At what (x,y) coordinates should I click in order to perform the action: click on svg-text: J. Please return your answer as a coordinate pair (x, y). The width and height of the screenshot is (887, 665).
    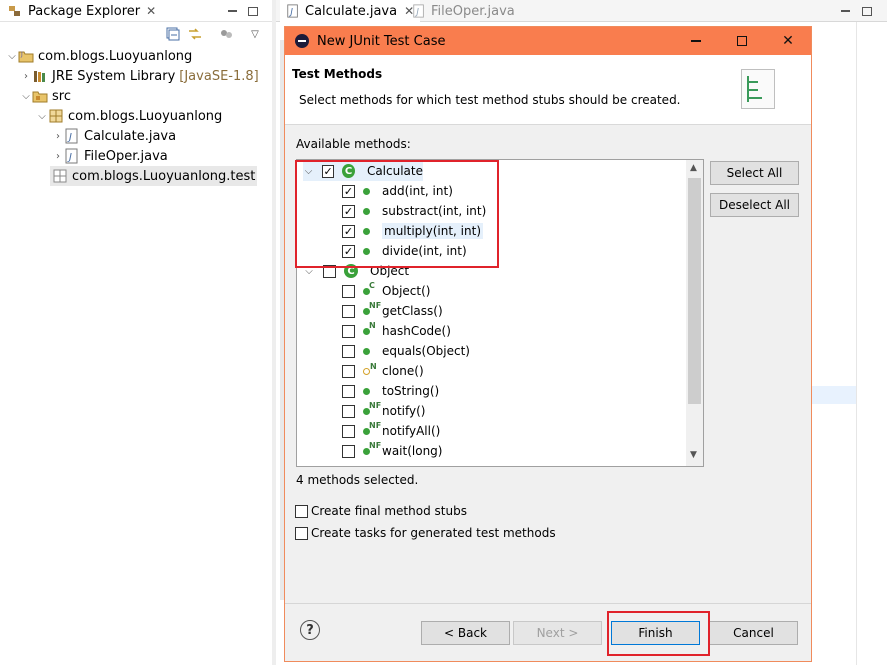
    Looking at the image, I should click on (21, 54).